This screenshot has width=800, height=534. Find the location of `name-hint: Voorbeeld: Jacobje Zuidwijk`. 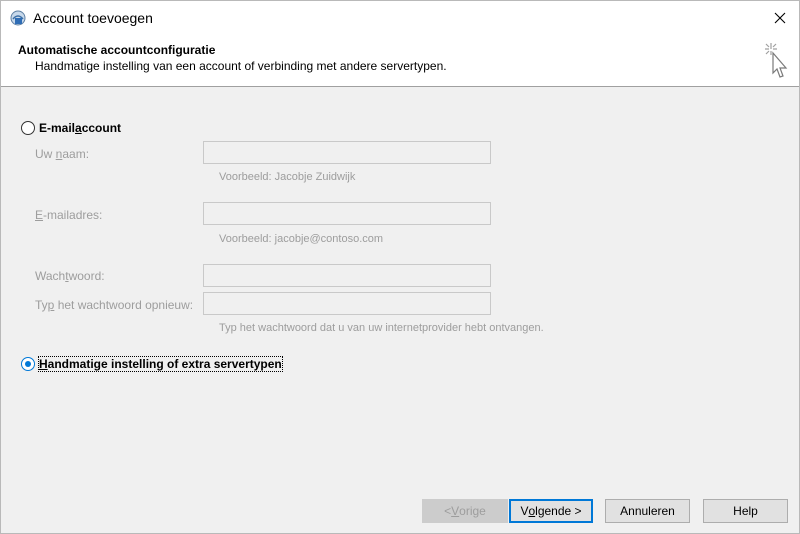

name-hint: Voorbeeld: Jacobje Zuidwijk is located at coordinates (287, 177).